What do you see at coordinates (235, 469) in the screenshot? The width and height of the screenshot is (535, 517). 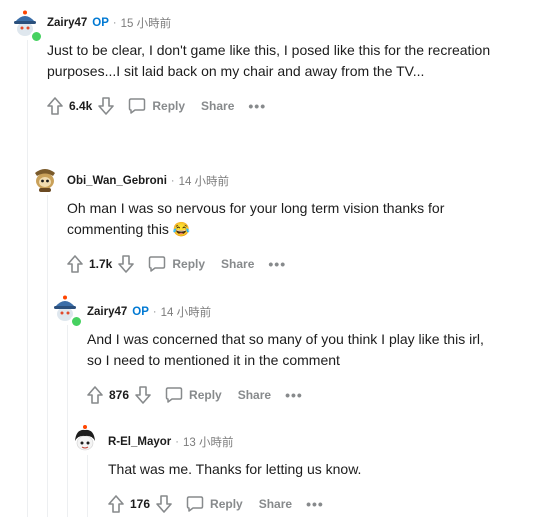 I see `comment-body: That was me. Thanks for letting us know.` at bounding box center [235, 469].